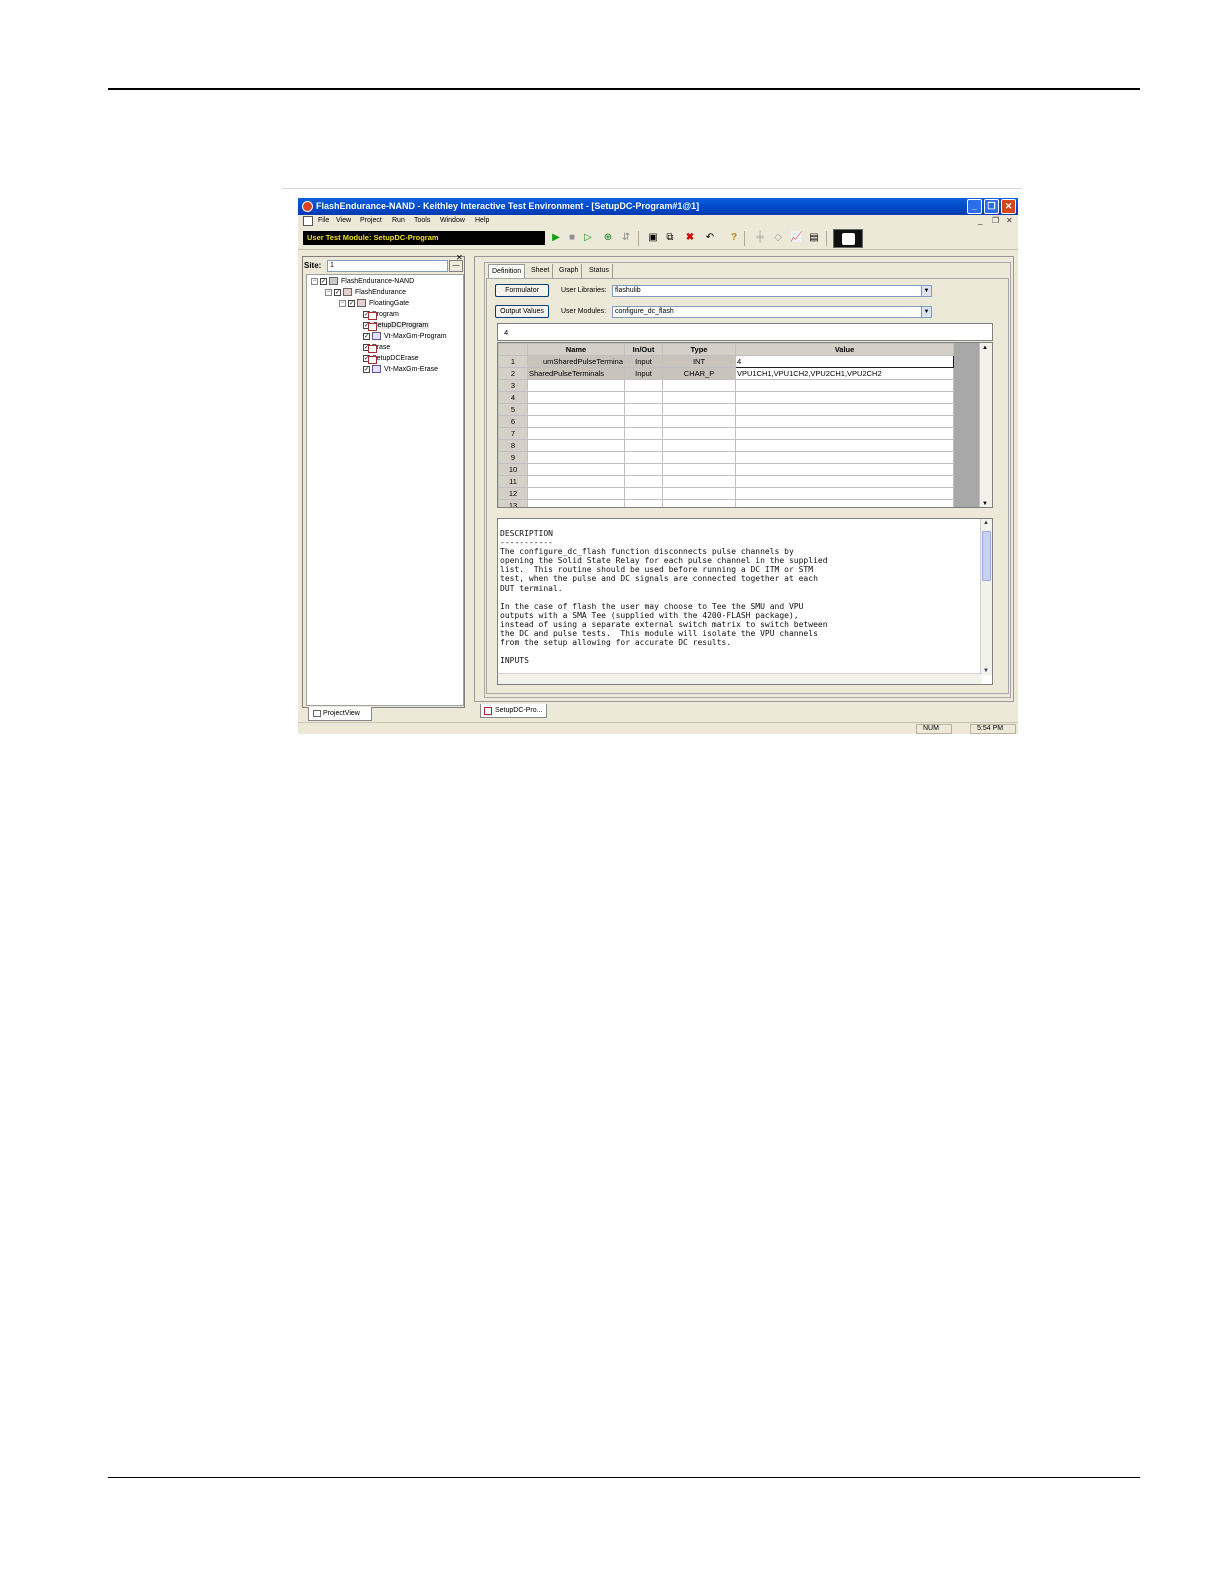  Describe the element at coordinates (365, 292) in the screenshot. I see `tree-node-device: − ✓ FlashEndurance` at that location.